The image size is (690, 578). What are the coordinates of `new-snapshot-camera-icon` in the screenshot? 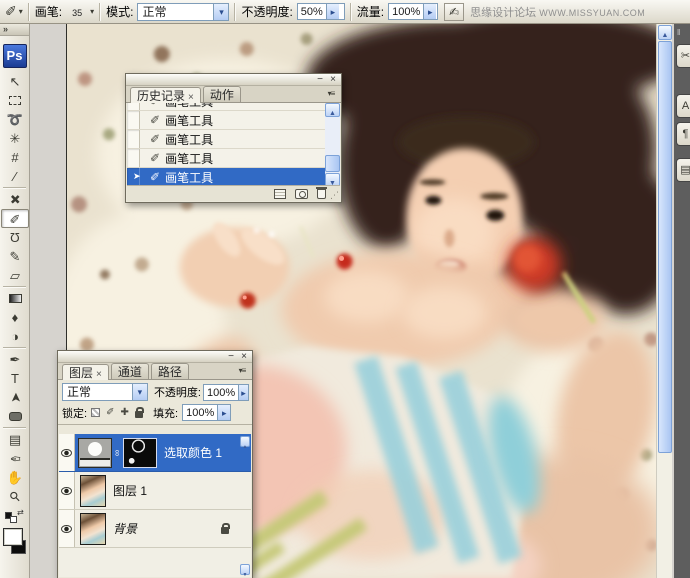 It's located at (301, 193).